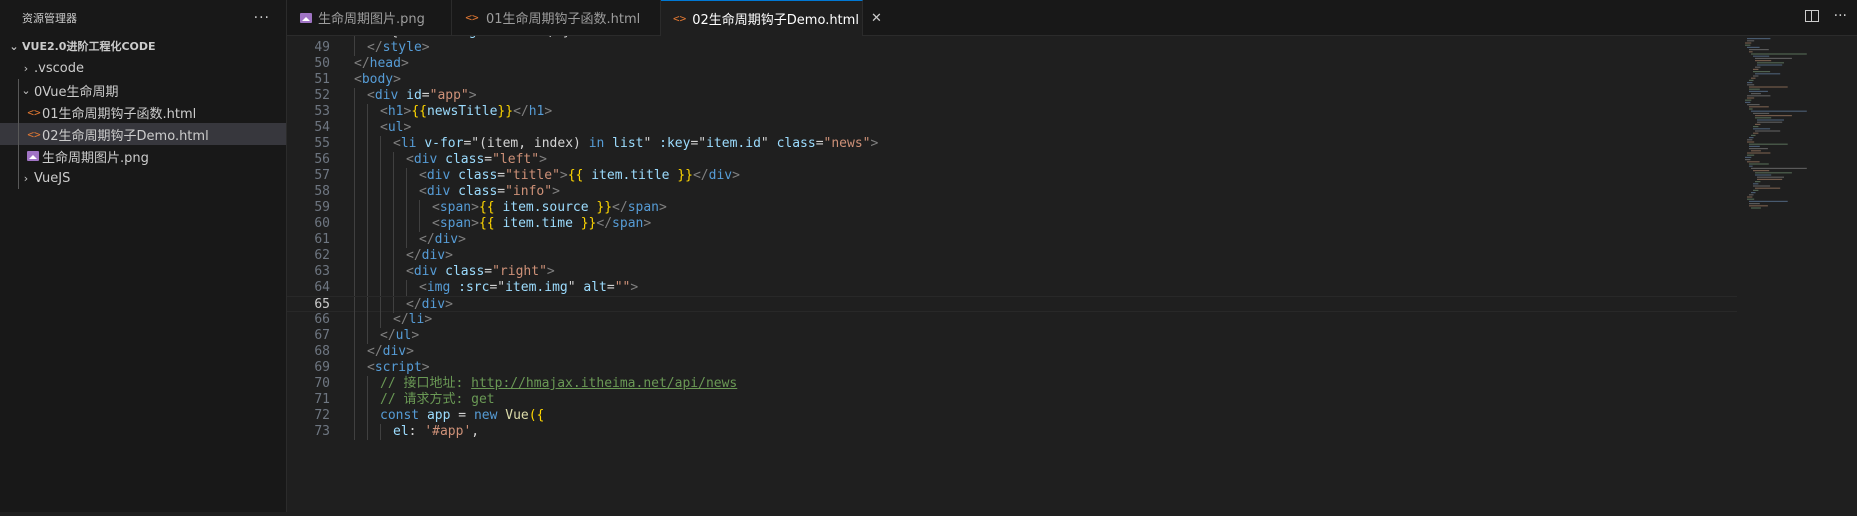  Describe the element at coordinates (1012, 160) in the screenshot. I see `code-line: 56 <div class="left">` at that location.